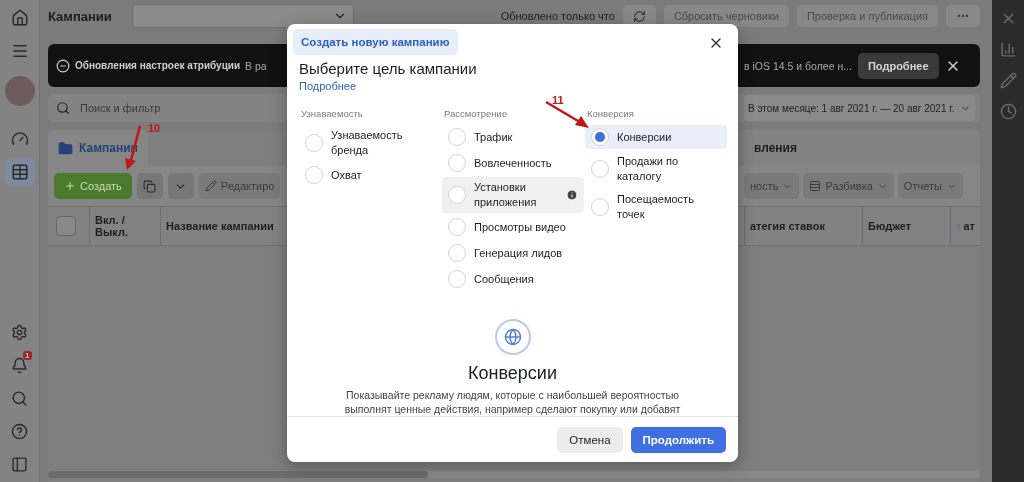 This screenshot has height=482, width=1024. I want to click on group-heading: Конверсия, so click(611, 113).